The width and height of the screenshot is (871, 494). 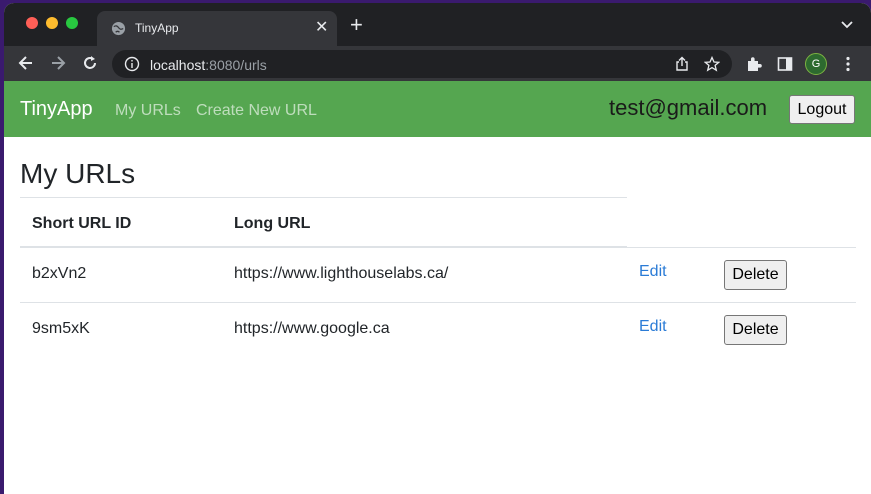 What do you see at coordinates (312, 328) in the screenshot?
I see `long-url: https://www.google.ca` at bounding box center [312, 328].